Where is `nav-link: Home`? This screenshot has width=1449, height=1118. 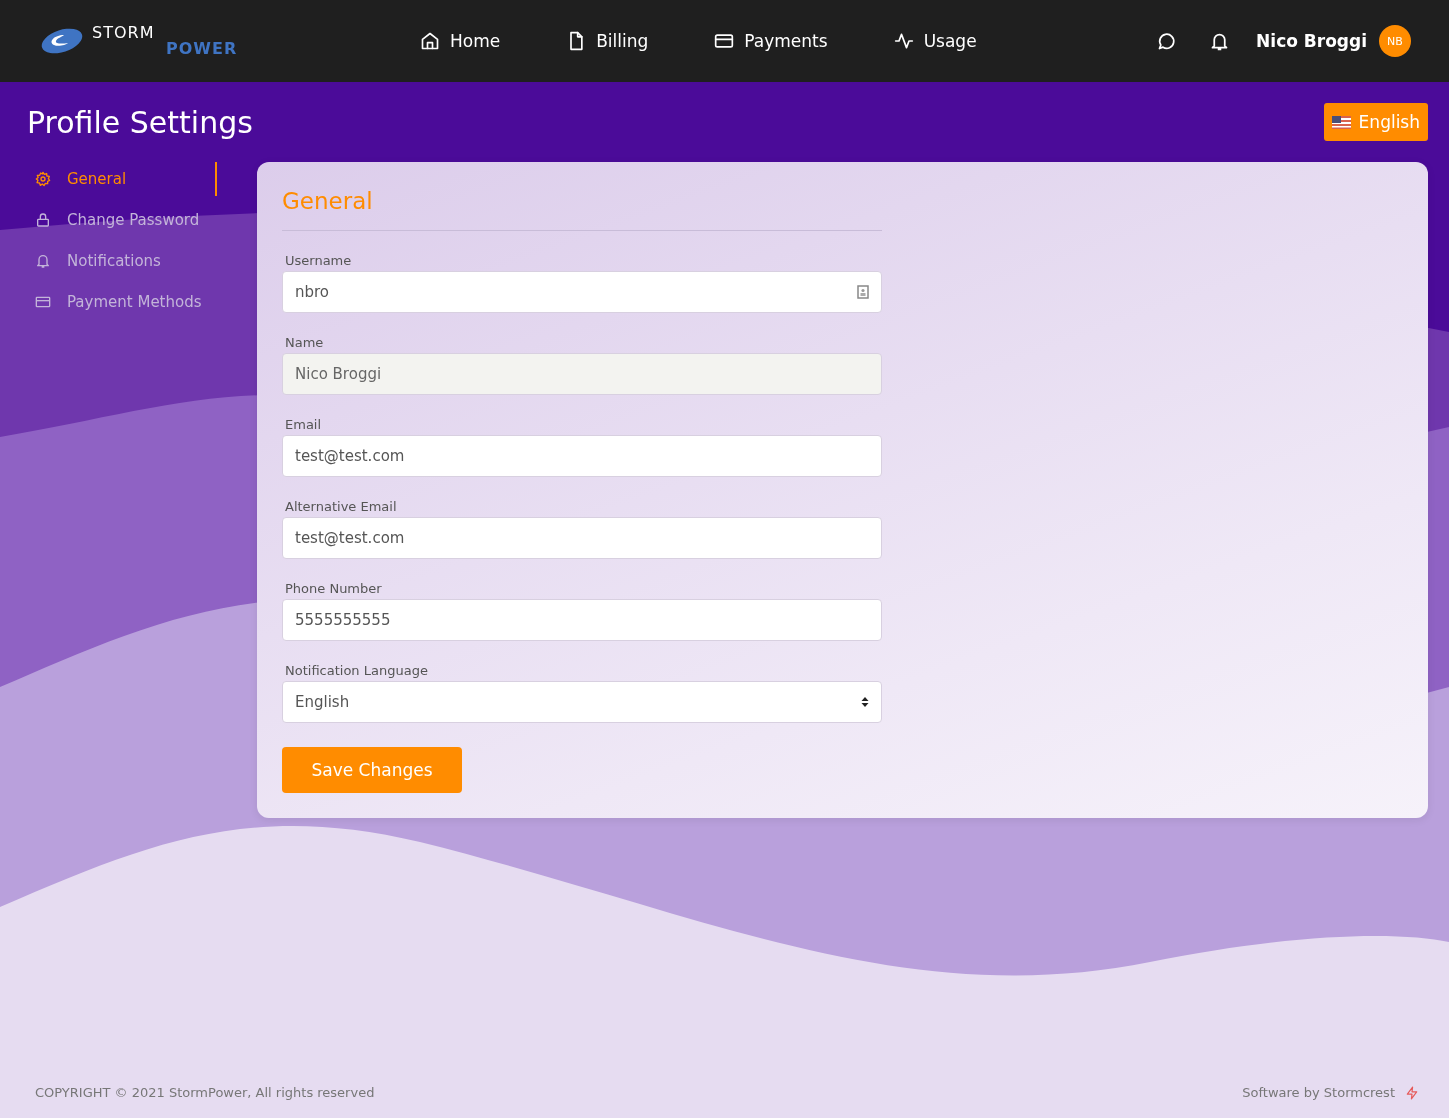
nav-link: Home is located at coordinates (460, 41).